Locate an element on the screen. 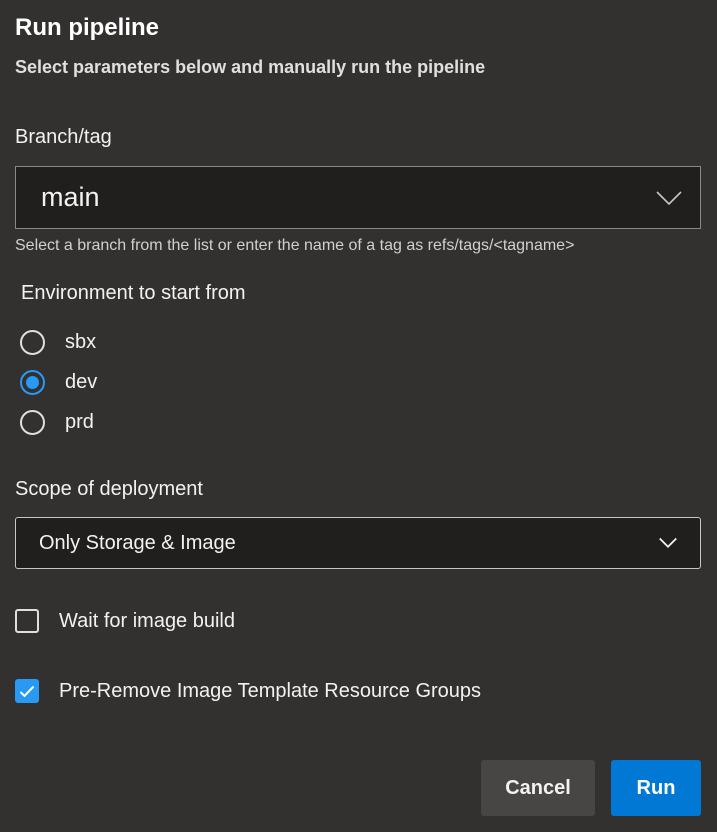  run-button: Run is located at coordinates (656, 788).